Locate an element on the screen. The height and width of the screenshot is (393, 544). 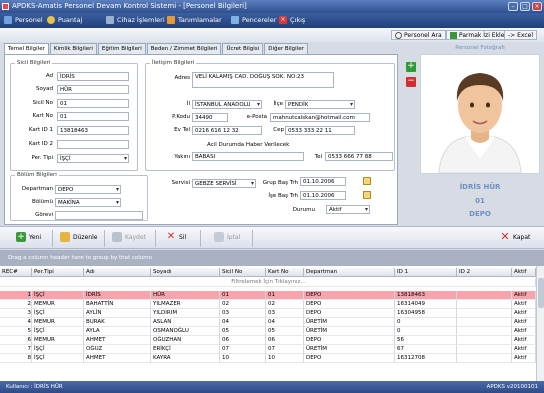
acil-label: Acil Durumda Haber Verilecek is located at coordinates (248, 145).